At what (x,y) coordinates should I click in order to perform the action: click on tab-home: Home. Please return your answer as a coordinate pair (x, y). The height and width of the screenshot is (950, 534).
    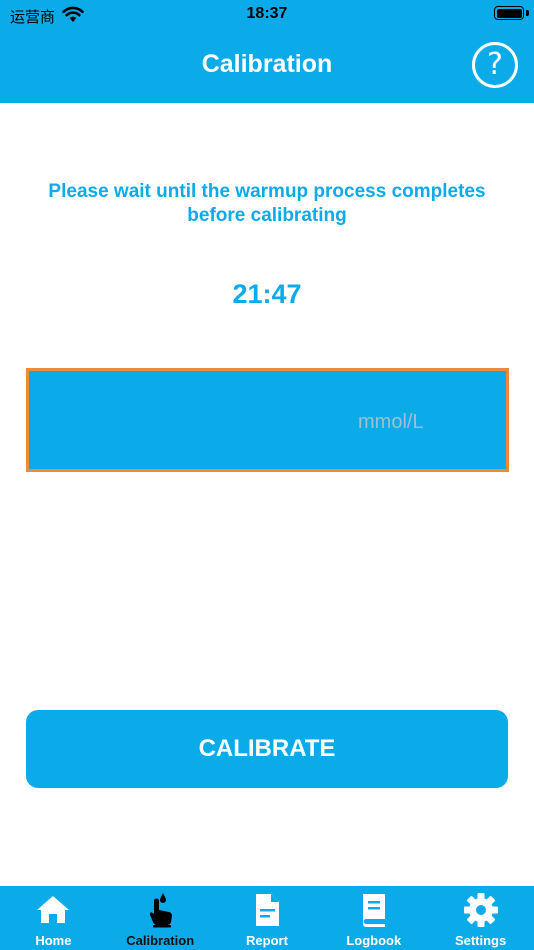
    Looking at the image, I should click on (53, 918).